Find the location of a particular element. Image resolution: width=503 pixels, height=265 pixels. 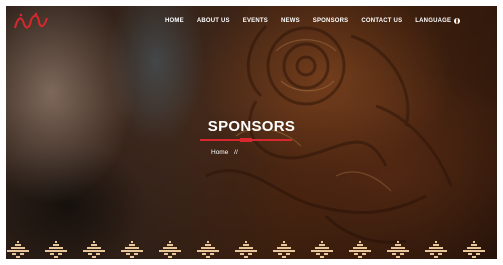

breadcrumb: Home // is located at coordinates (226, 152).